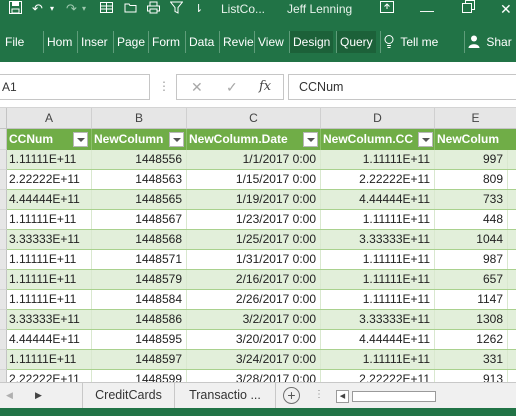 This screenshot has height=416, width=516. Describe the element at coordinates (130, 9) in the screenshot. I see `open-icon` at that location.